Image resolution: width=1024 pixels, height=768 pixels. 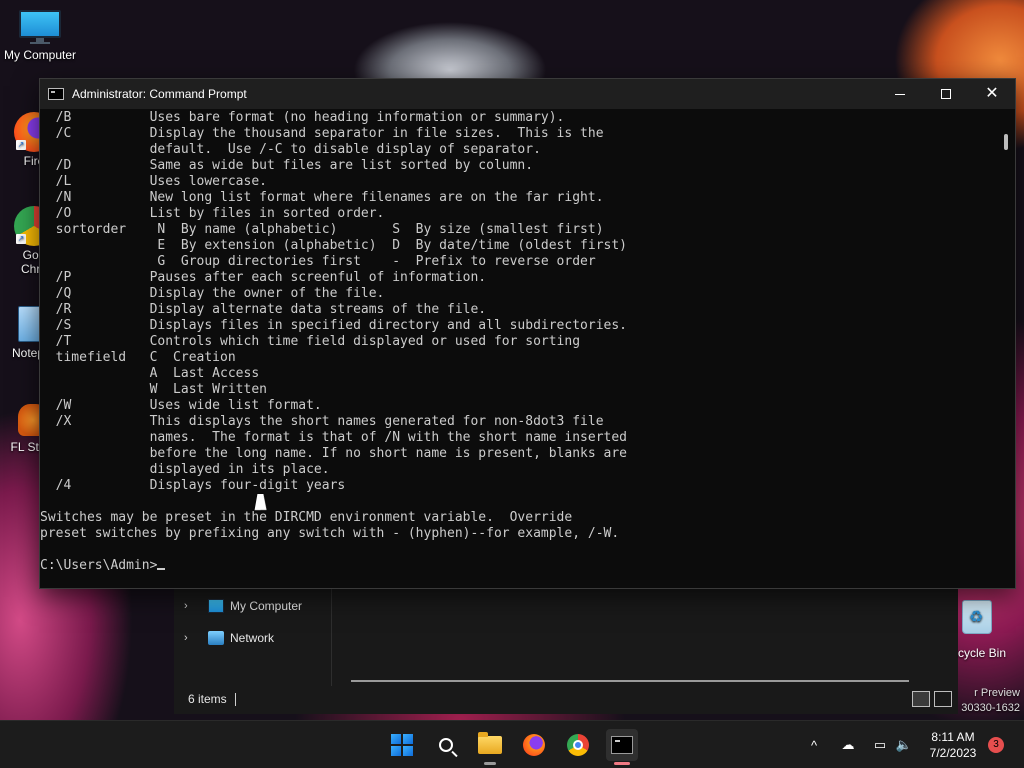 What do you see at coordinates (997, 693) in the screenshot?
I see `watermark-line: r Preview` at bounding box center [997, 693].